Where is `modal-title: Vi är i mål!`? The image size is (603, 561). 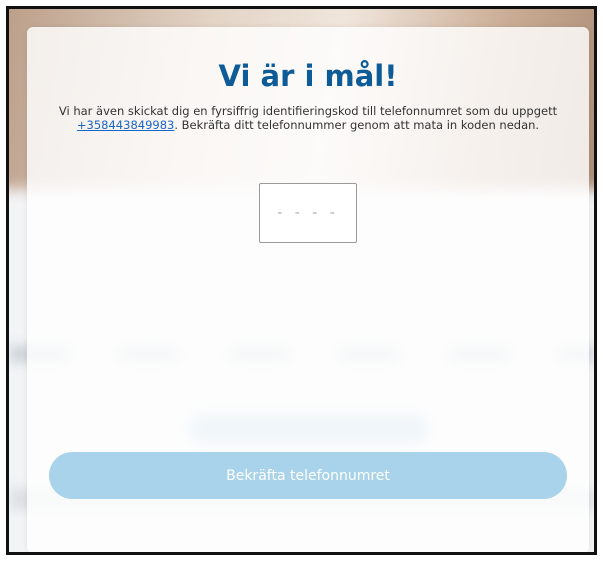 modal-title: Vi är i mål! is located at coordinates (308, 76).